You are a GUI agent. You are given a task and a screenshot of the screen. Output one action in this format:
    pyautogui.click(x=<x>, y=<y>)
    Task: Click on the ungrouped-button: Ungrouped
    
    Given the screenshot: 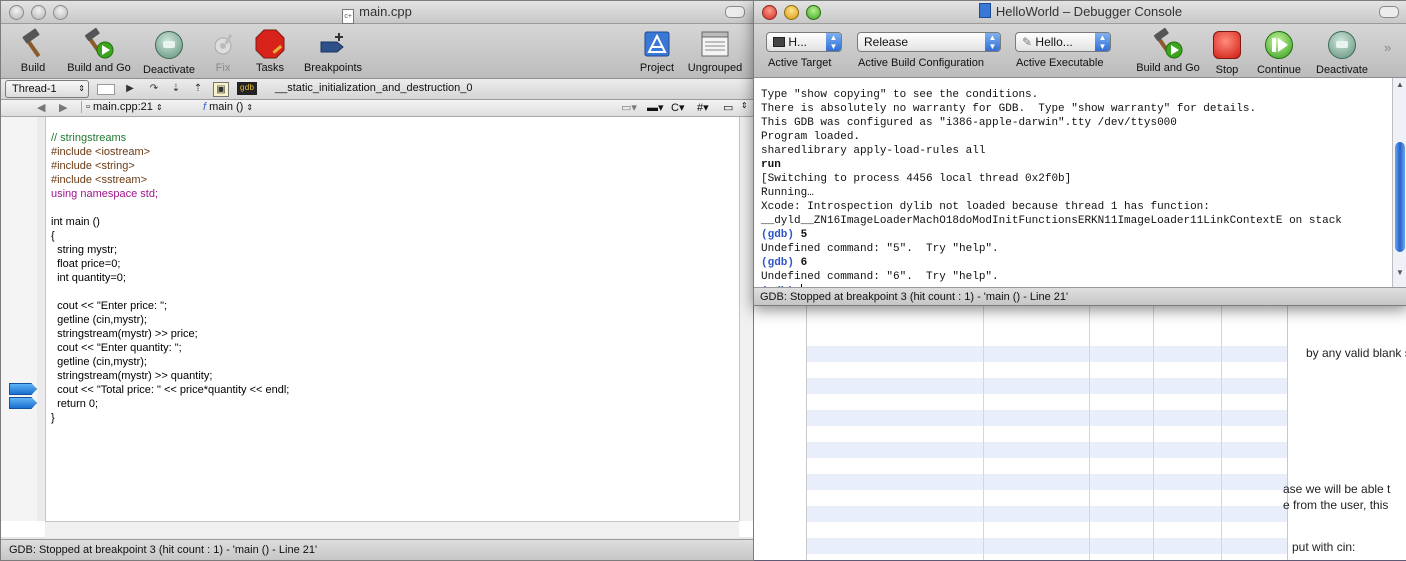 What is the action you would take?
    pyautogui.click(x=715, y=51)
    